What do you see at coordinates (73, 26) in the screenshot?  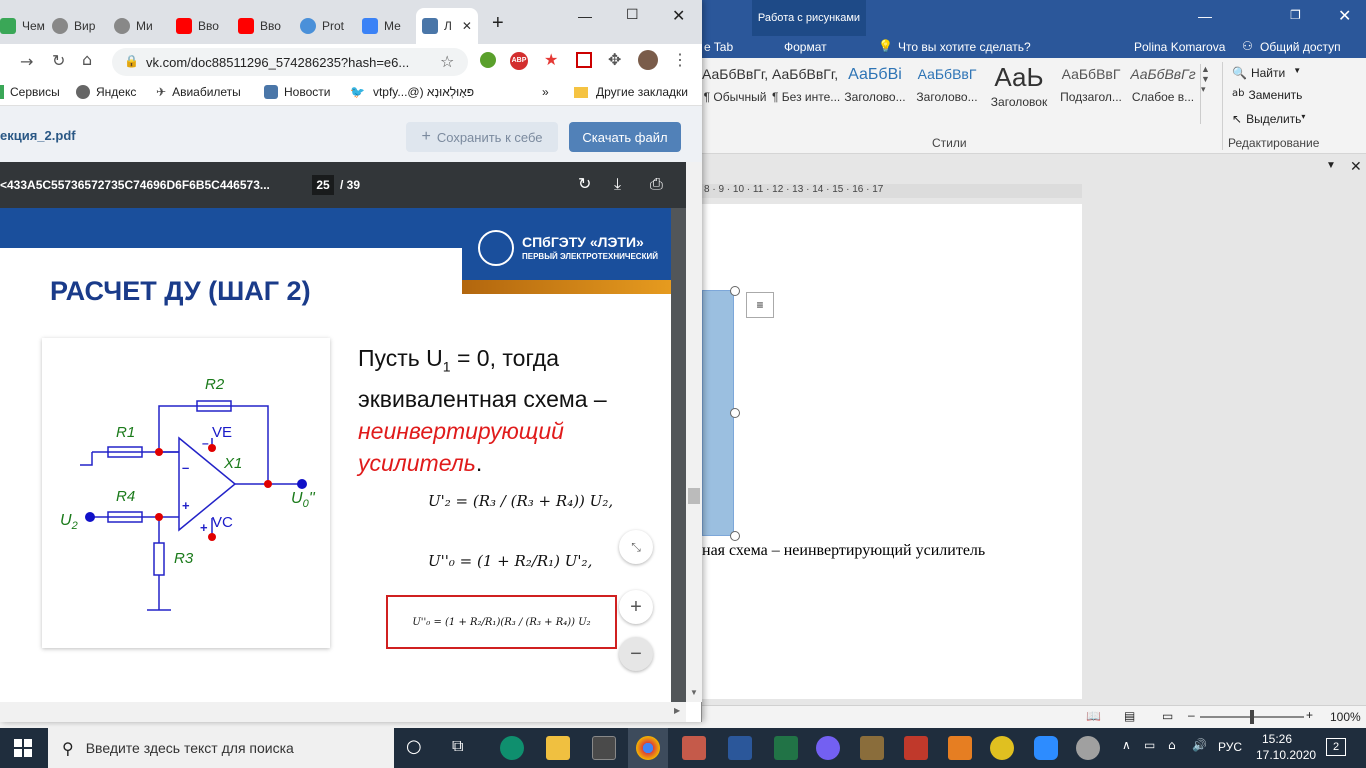 I see `tab: Вир` at bounding box center [73, 26].